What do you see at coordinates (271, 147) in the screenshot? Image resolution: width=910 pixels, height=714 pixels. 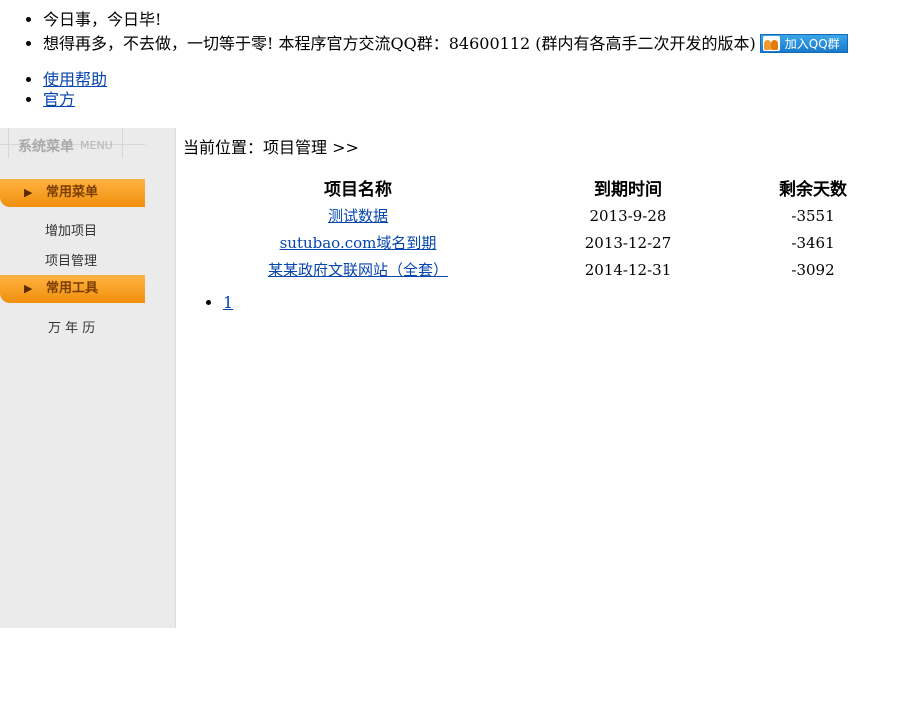 I see `breadcrumb: 当前位置：项目管理 >>` at bounding box center [271, 147].